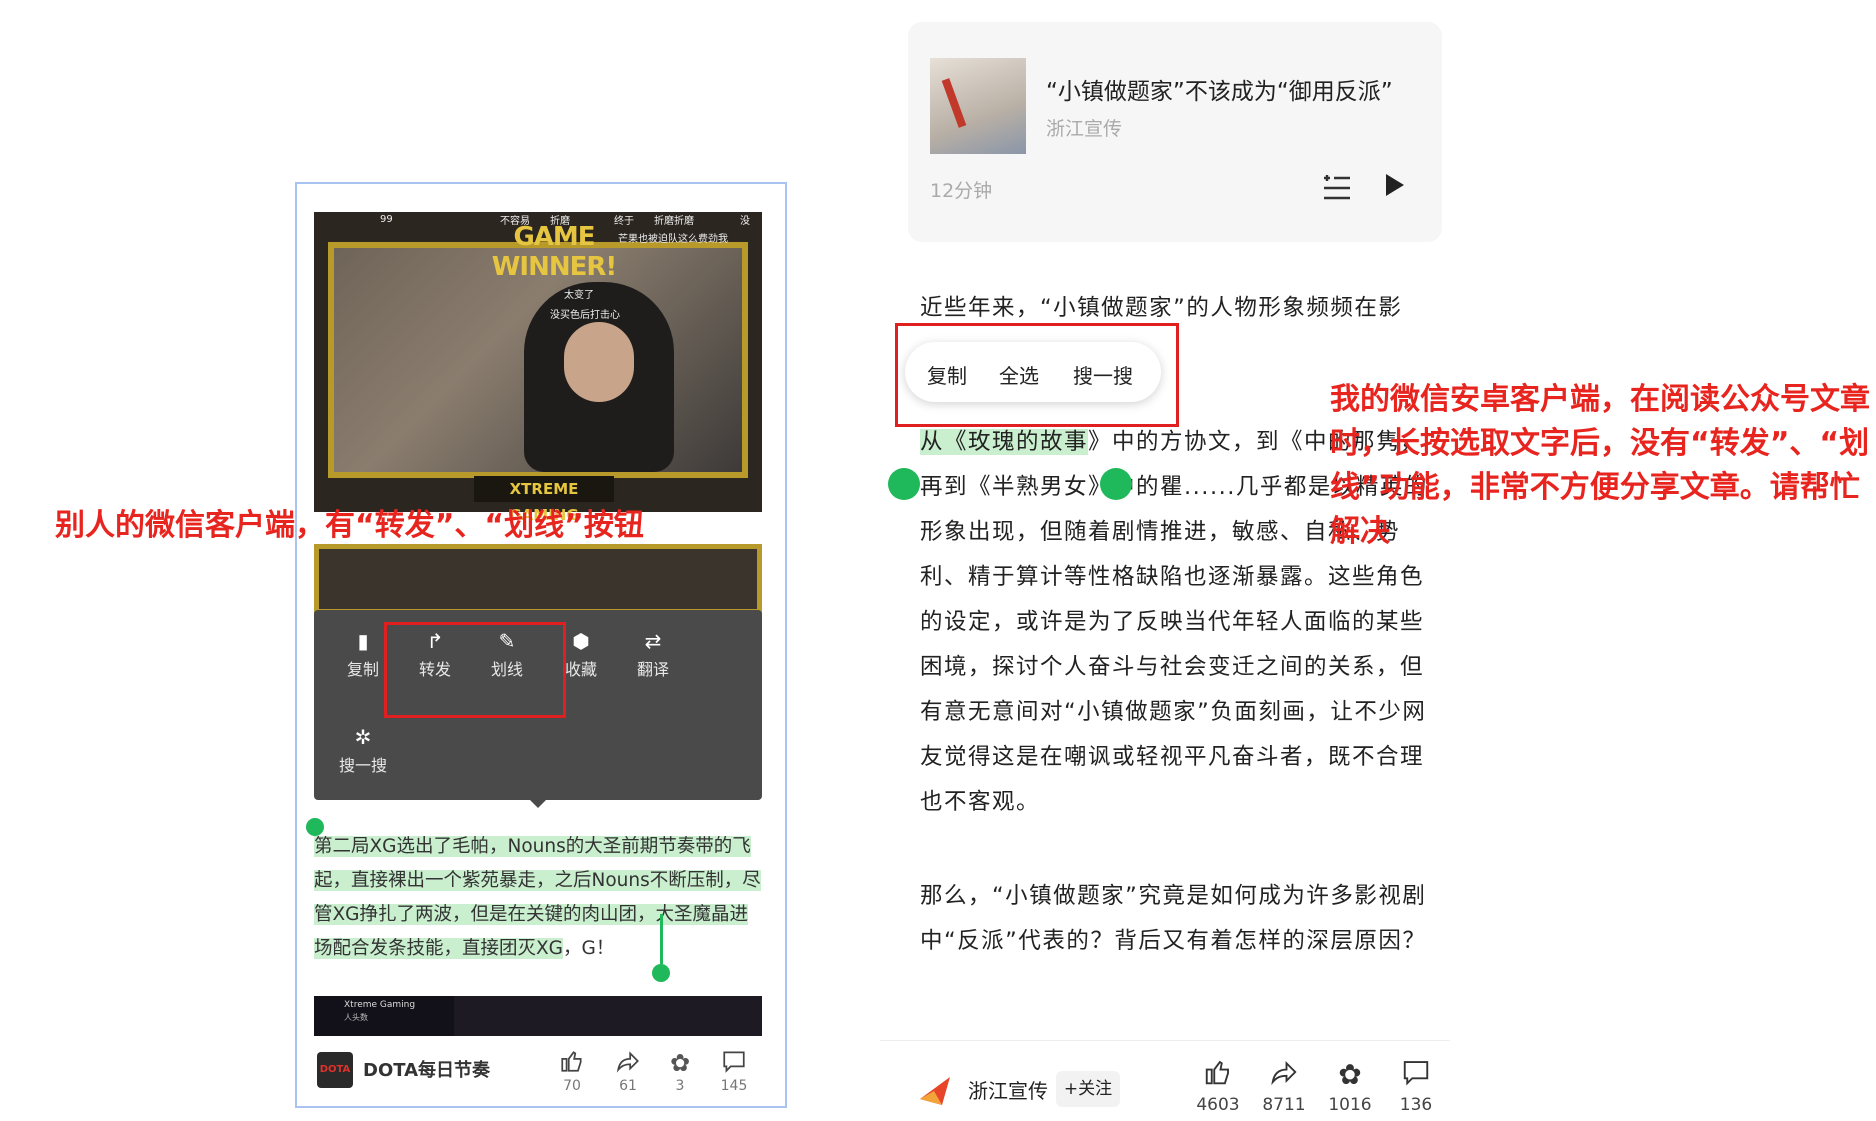 The width and height of the screenshot is (1876, 1121). Describe the element at coordinates (515, 221) in the screenshot. I see `danmaku-text: 不容易` at that location.